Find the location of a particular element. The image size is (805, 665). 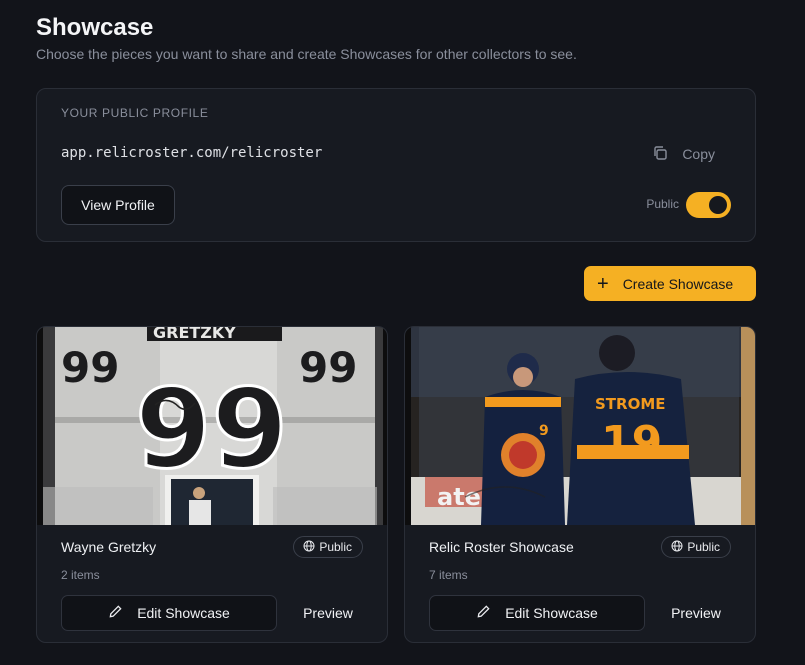

copy-label: Copy is located at coordinates (698, 154).